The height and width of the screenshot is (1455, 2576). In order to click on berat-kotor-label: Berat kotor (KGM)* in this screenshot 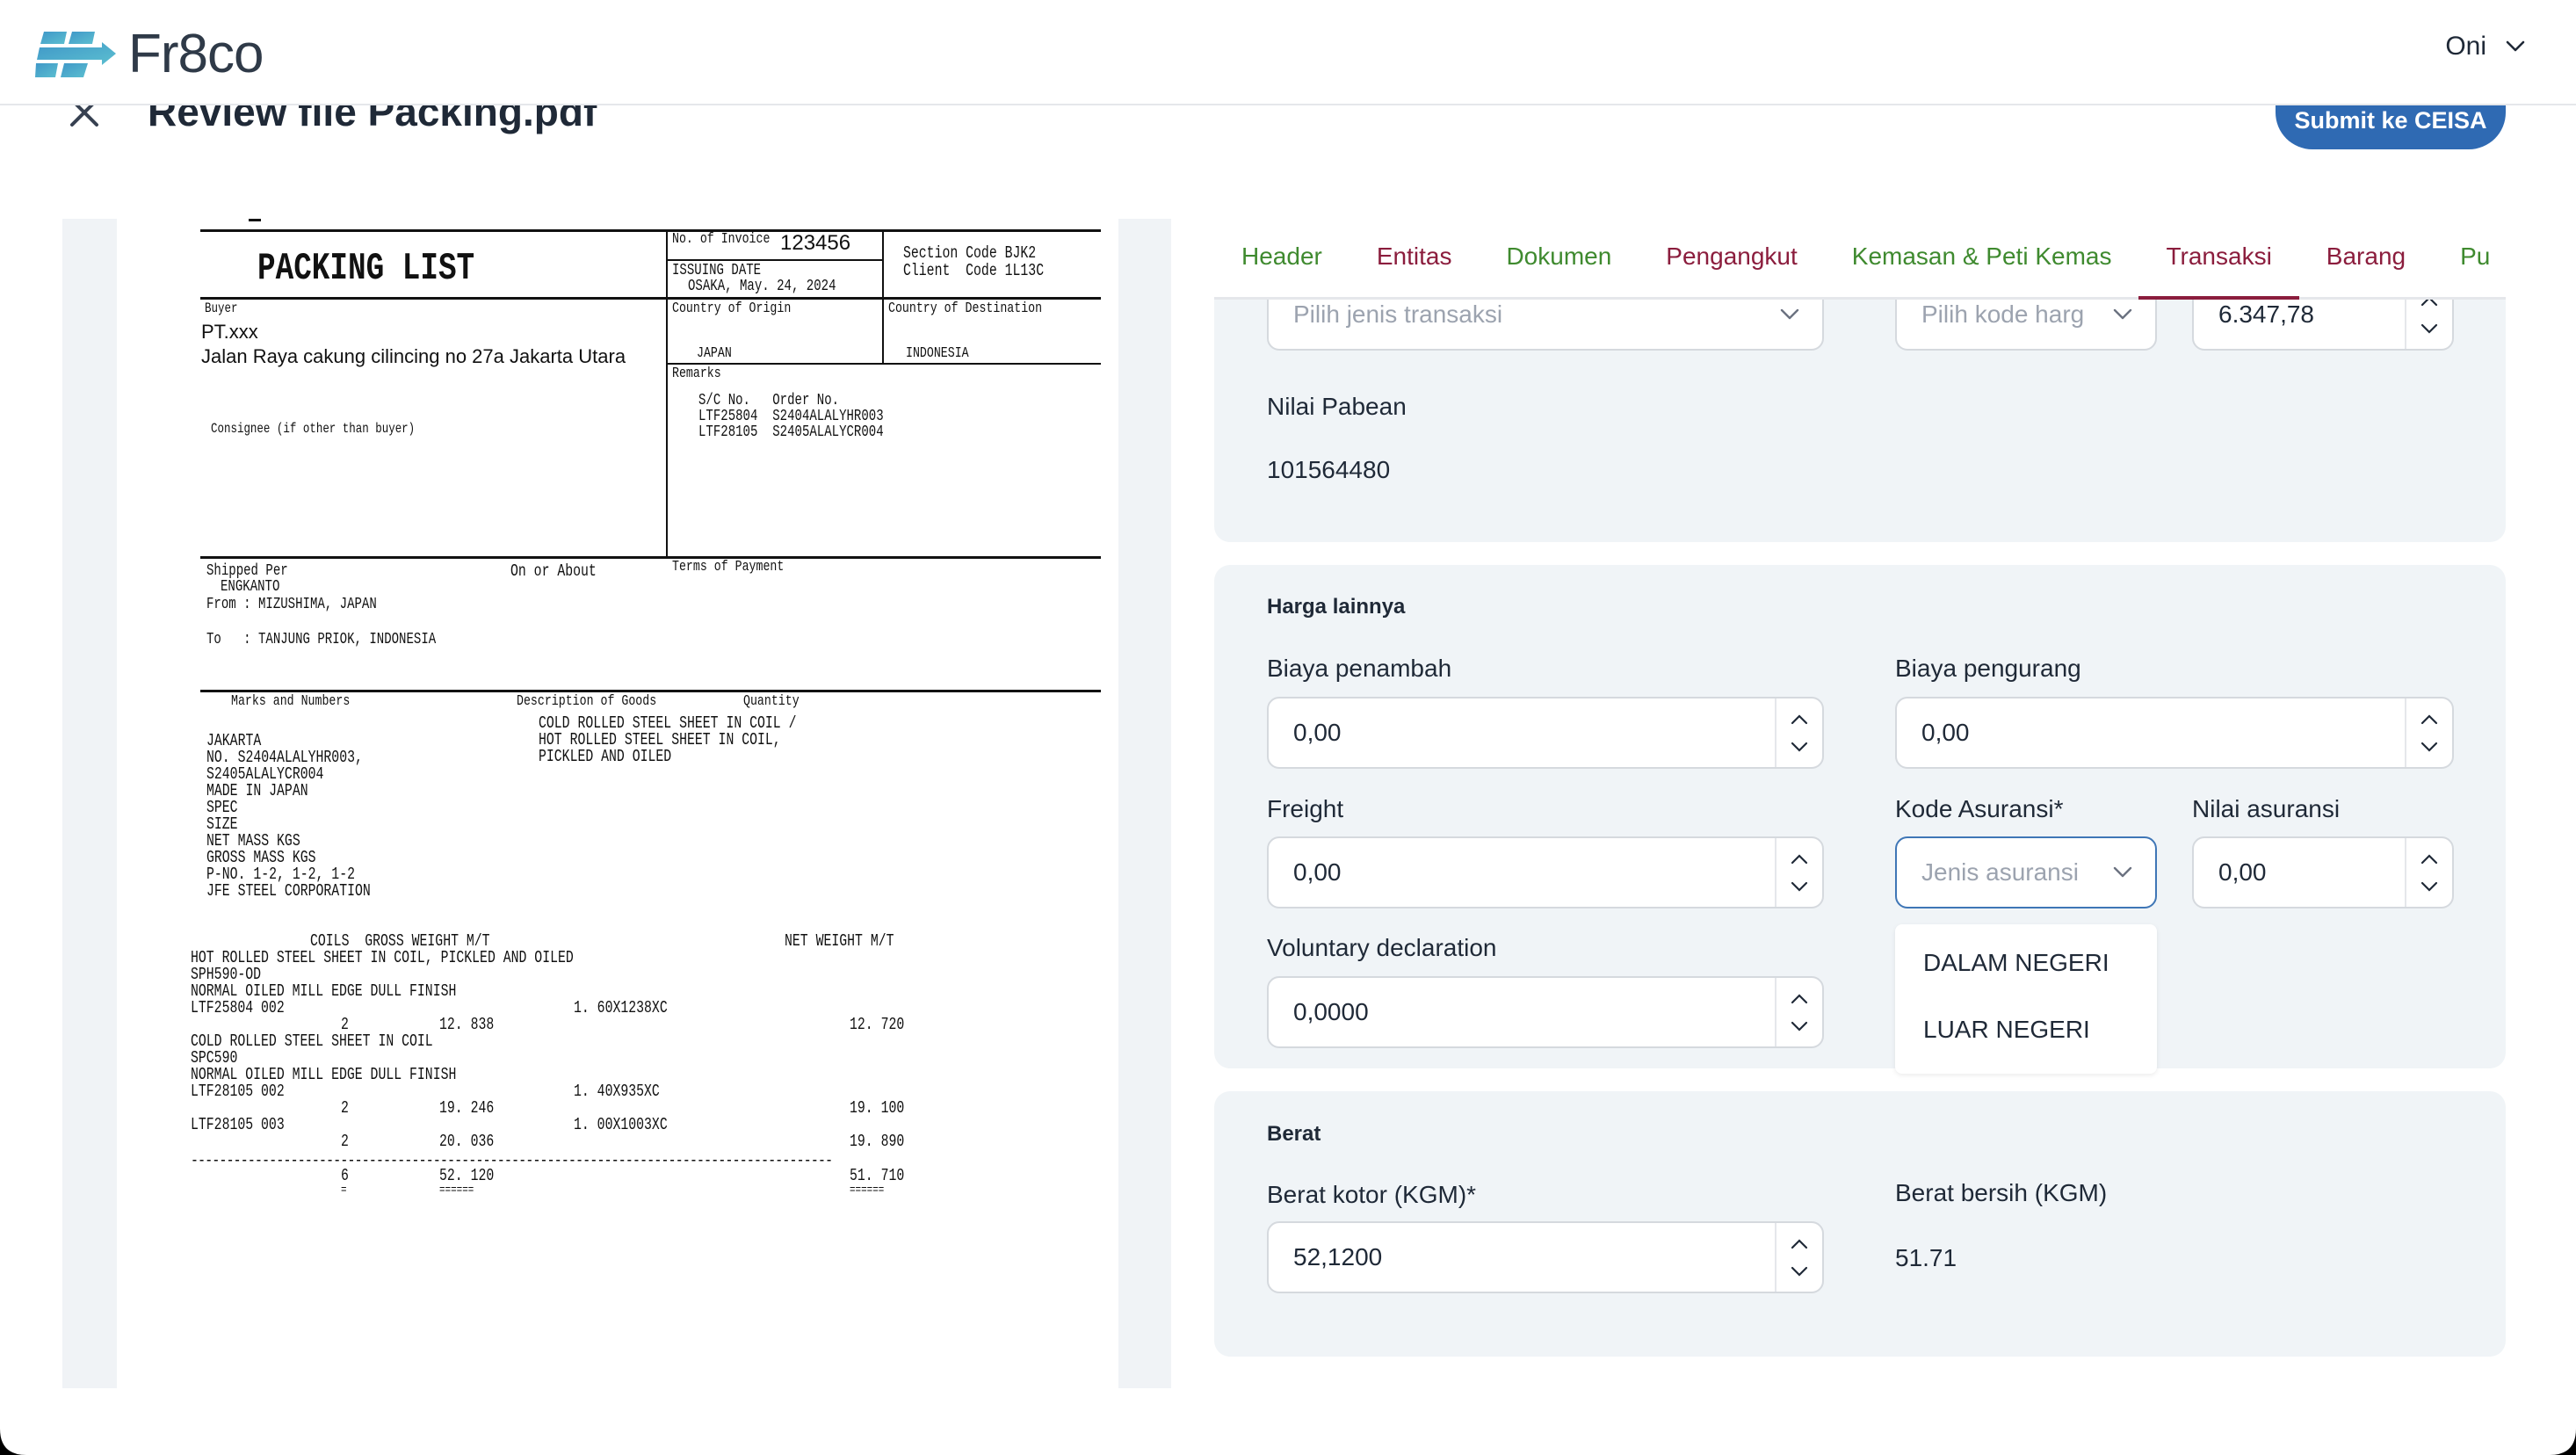, I will do `click(1372, 1194)`.